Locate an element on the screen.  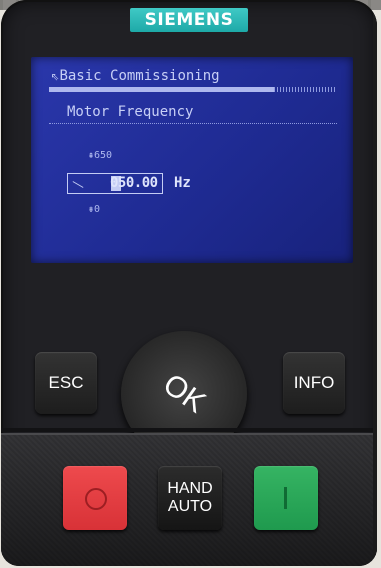
hand-label: HAND is located at coordinates (190, 488).